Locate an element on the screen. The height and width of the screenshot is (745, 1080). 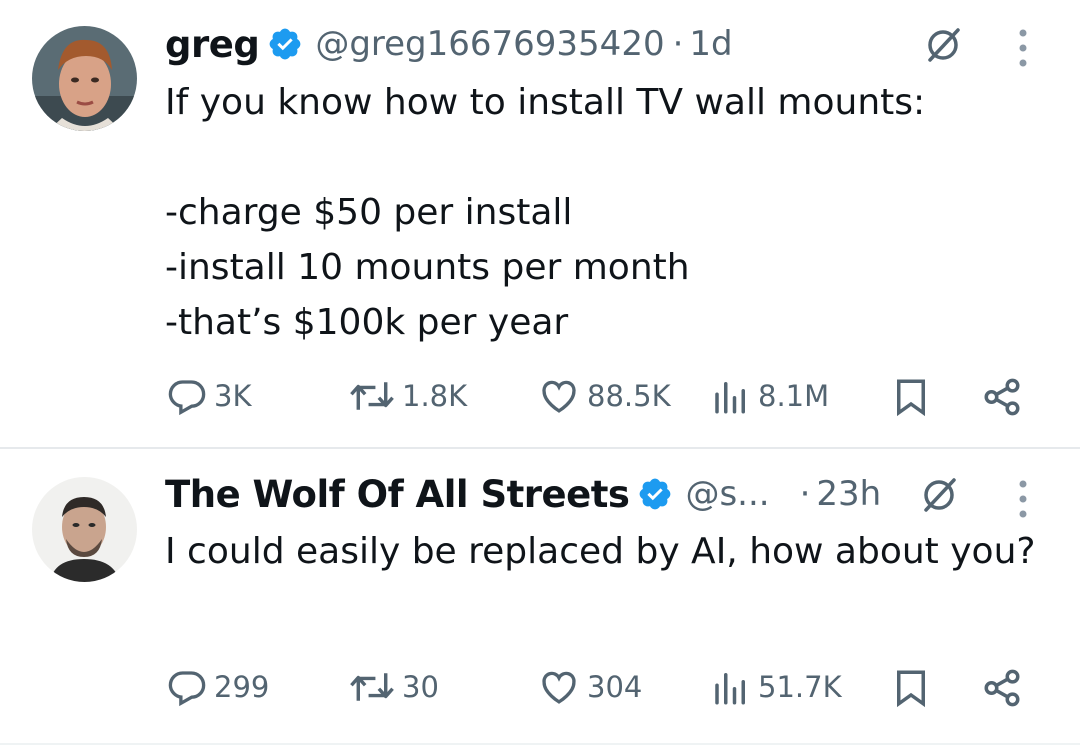
reply-count: 3K is located at coordinates (233, 396).